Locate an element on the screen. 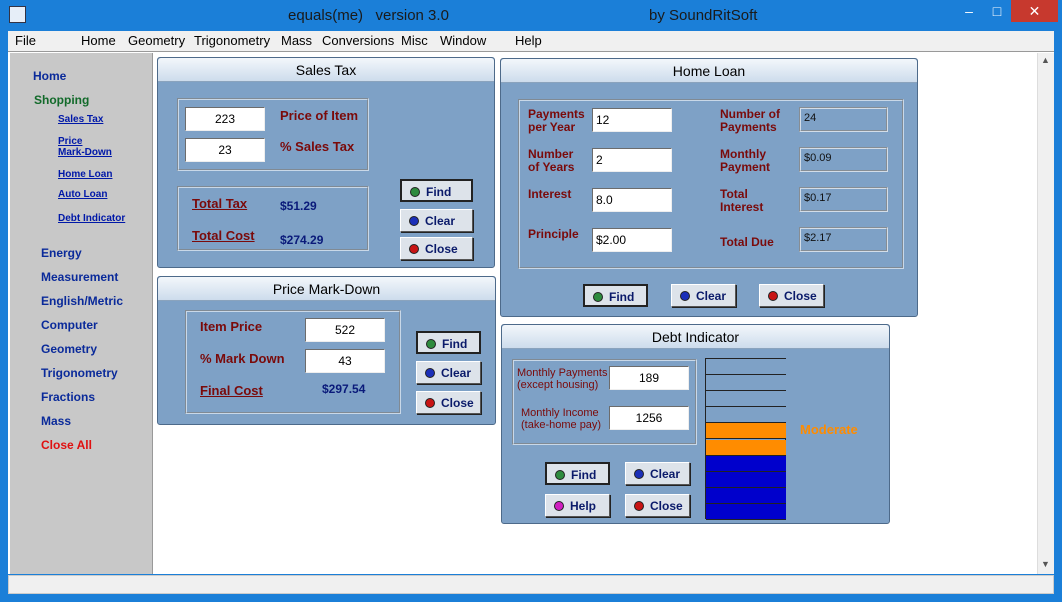  number-of-years-label: Number of Years is located at coordinates (551, 160).